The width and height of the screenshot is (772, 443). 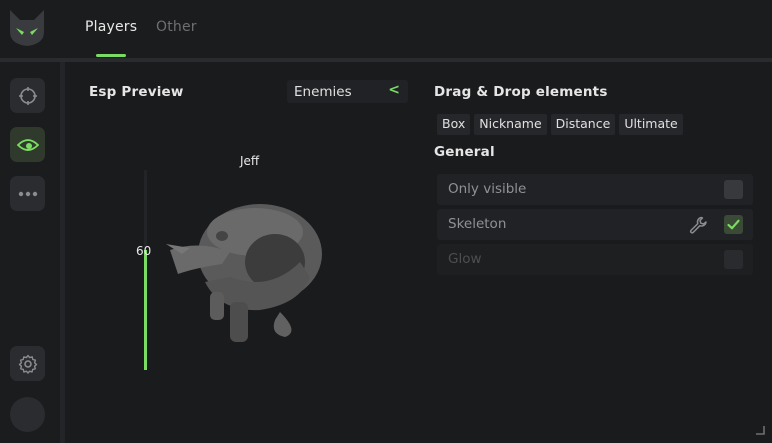 I want to click on more-dots-icon, so click(x=27, y=193).